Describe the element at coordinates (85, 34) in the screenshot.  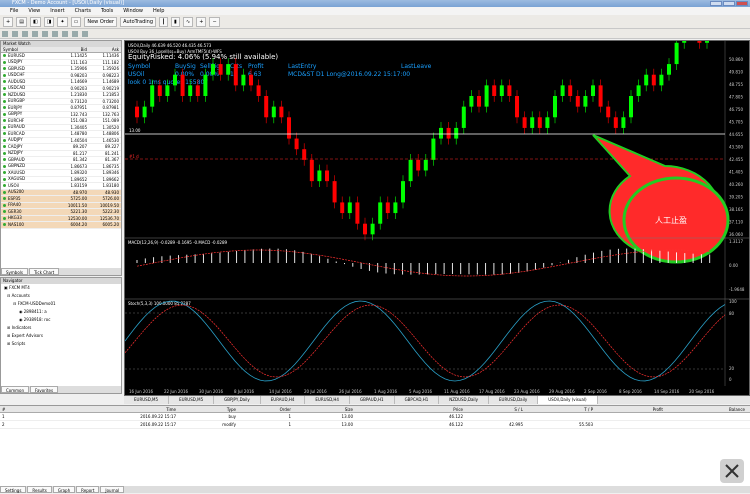
I see `label-icon` at that location.